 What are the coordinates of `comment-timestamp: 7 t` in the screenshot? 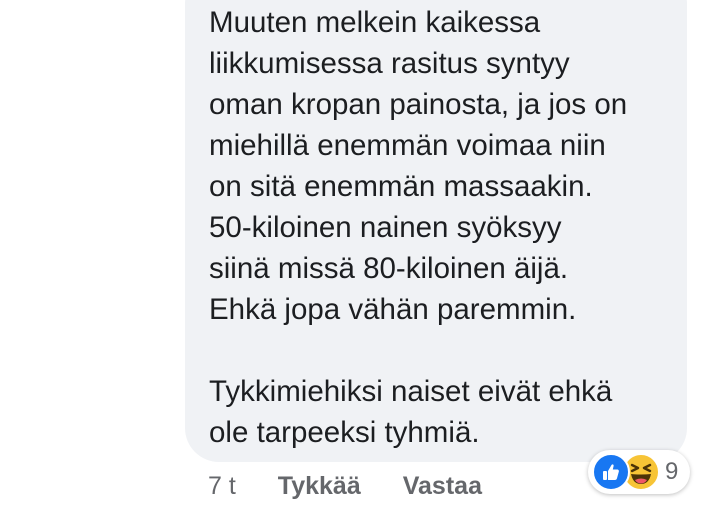 It's located at (222, 486).